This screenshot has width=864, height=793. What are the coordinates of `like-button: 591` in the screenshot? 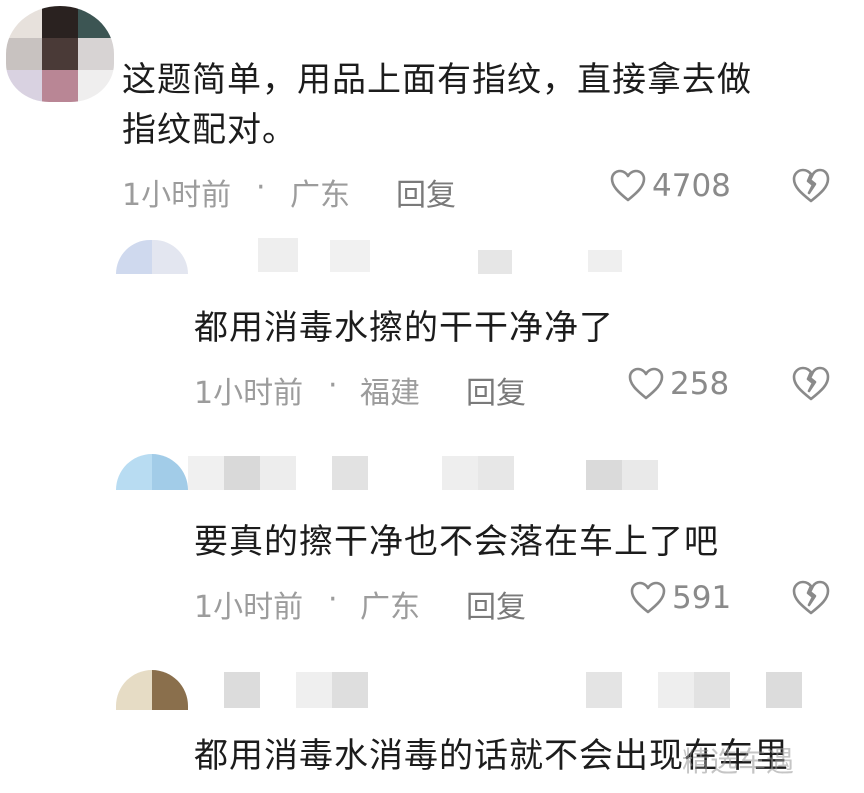 It's located at (680, 598).